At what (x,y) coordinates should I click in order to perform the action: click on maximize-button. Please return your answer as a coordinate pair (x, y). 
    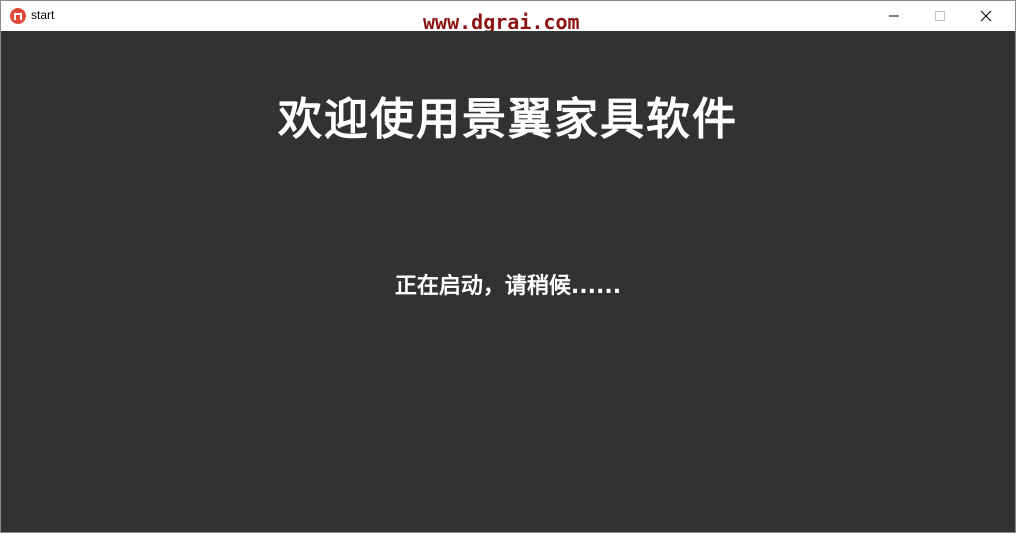
    Looking at the image, I should click on (940, 16).